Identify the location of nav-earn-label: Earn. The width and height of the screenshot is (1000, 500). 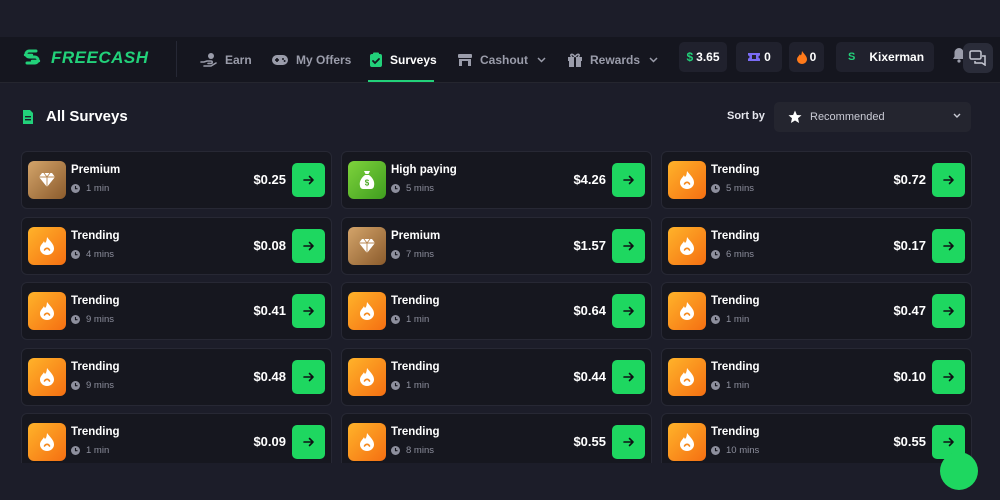
(238, 60).